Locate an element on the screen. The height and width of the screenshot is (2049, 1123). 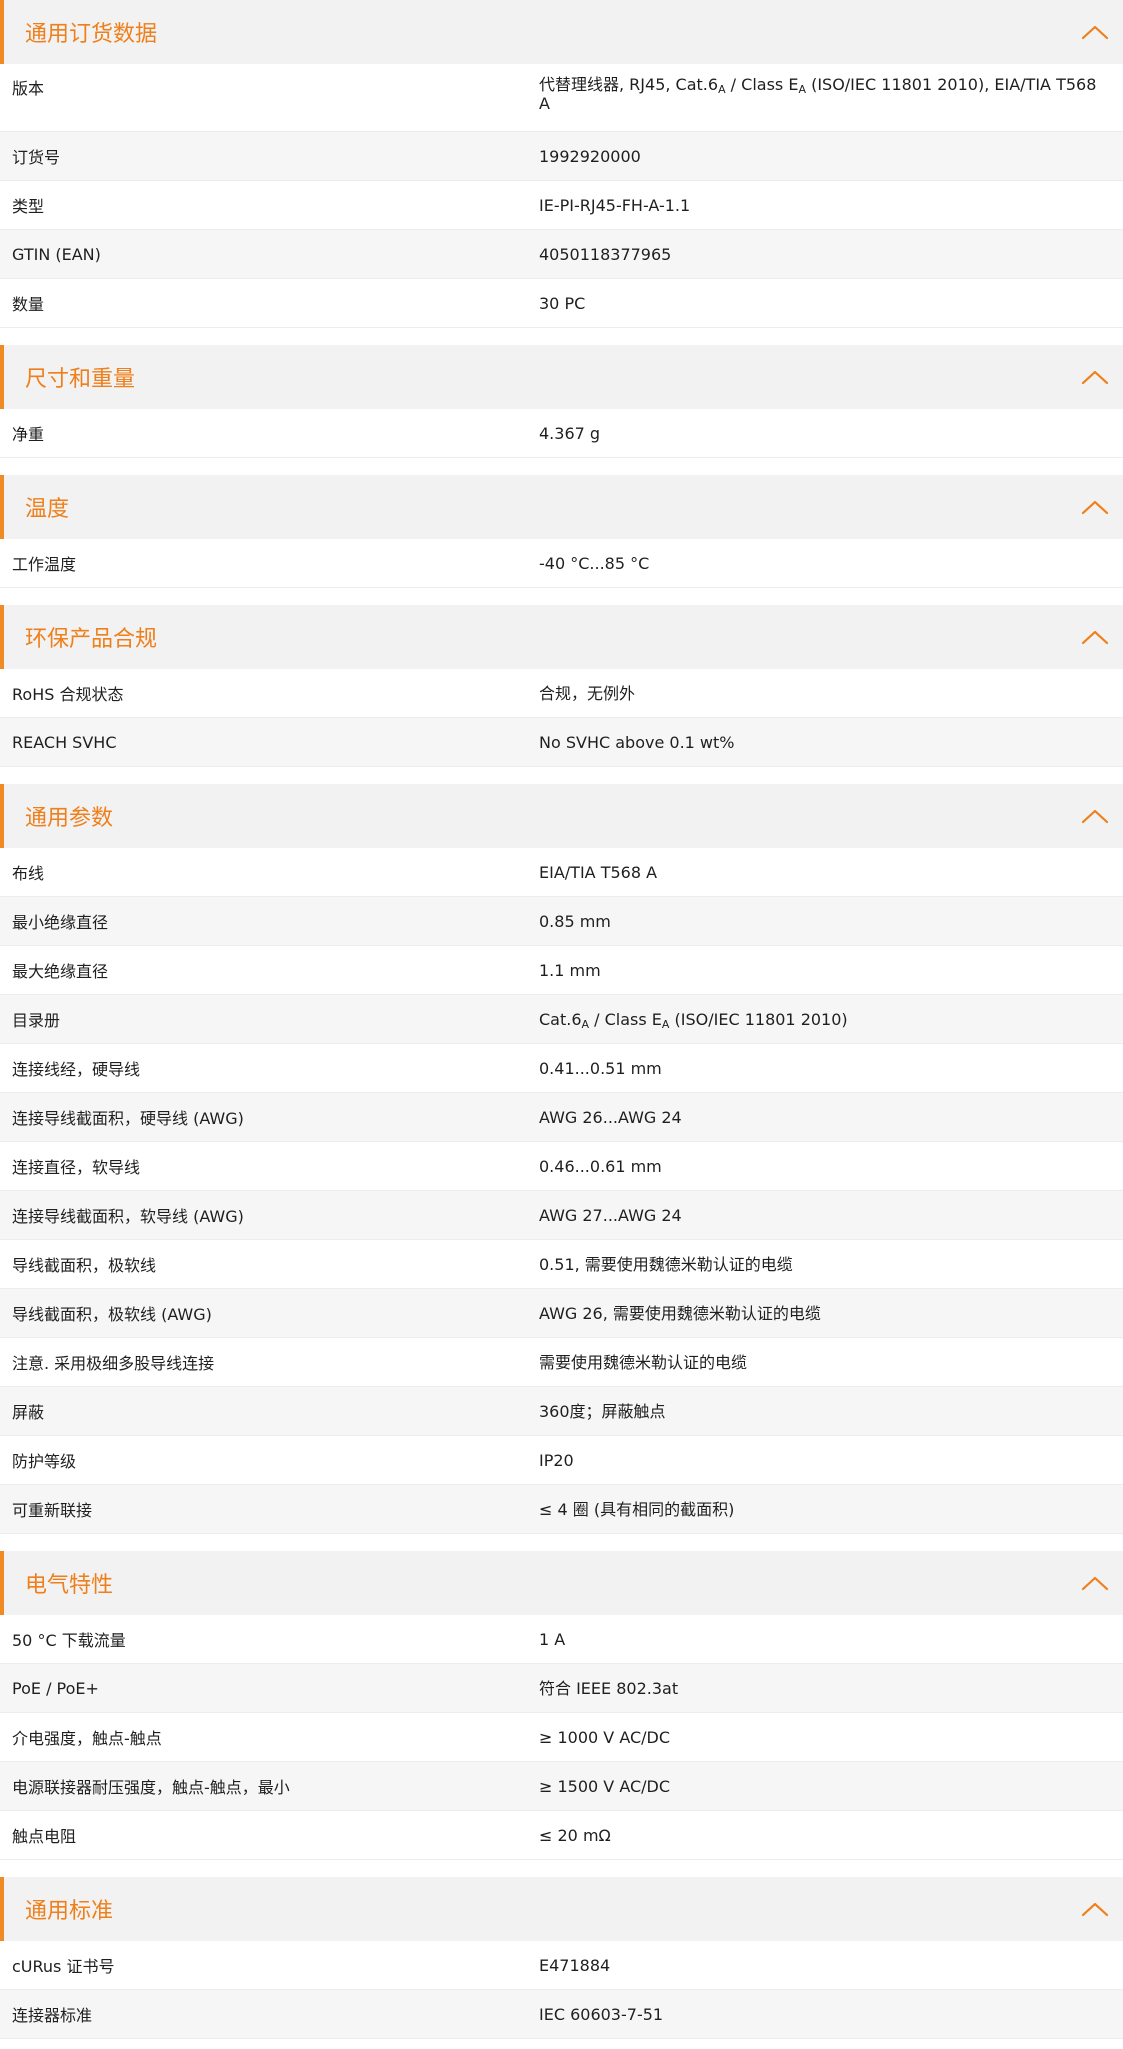
section-title: 通用标准 is located at coordinates (69, 1911).